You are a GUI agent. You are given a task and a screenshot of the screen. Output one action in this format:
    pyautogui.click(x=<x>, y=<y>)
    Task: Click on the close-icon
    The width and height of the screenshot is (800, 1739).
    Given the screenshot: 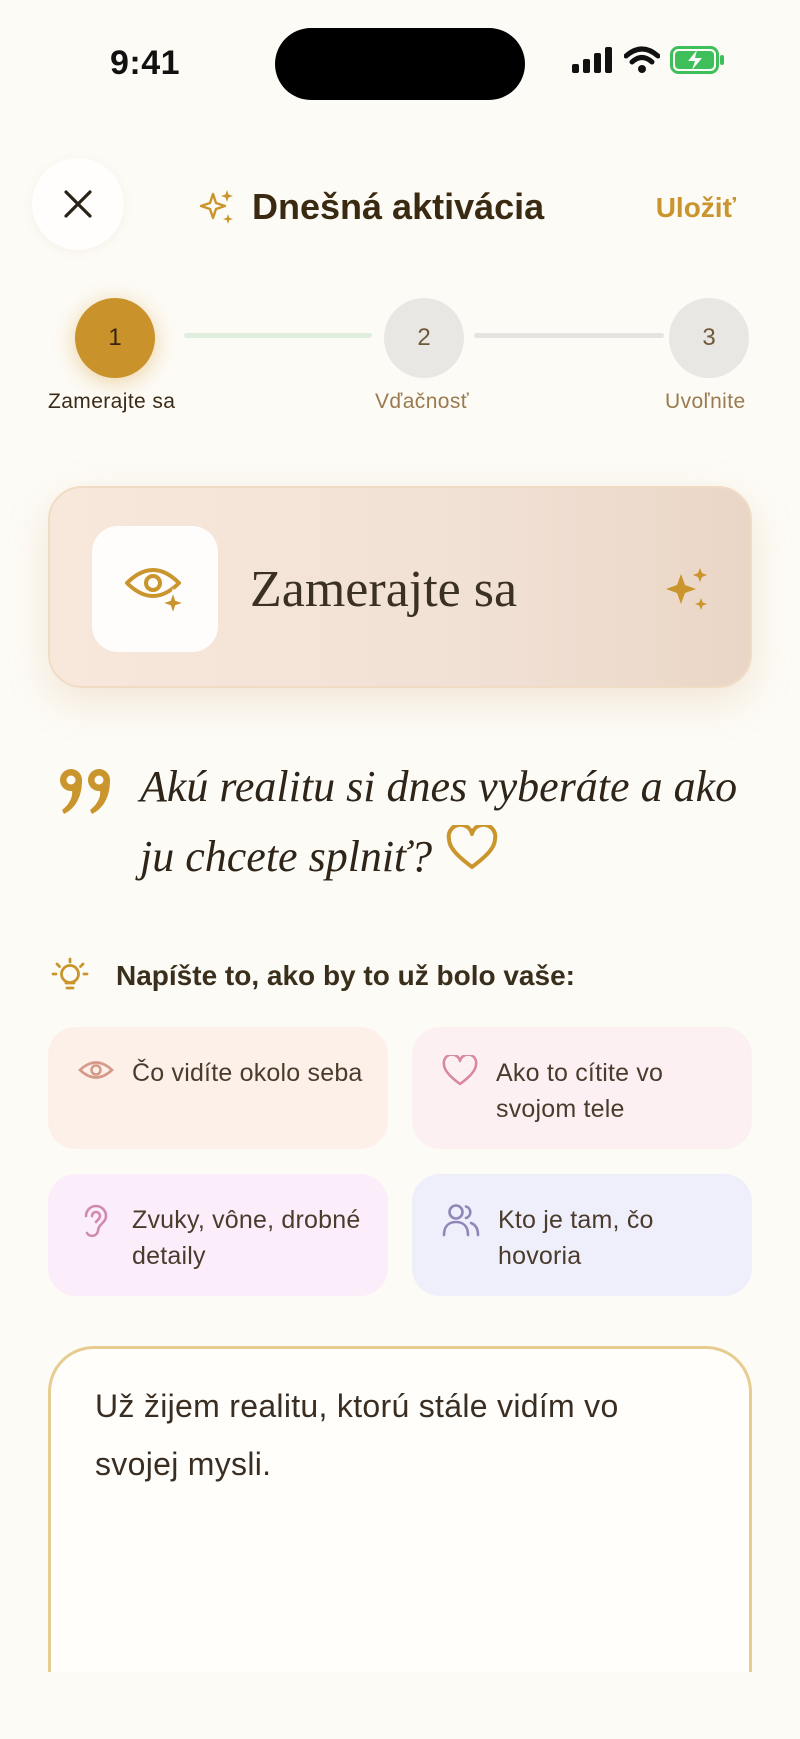 What is the action you would take?
    pyautogui.click(x=78, y=204)
    